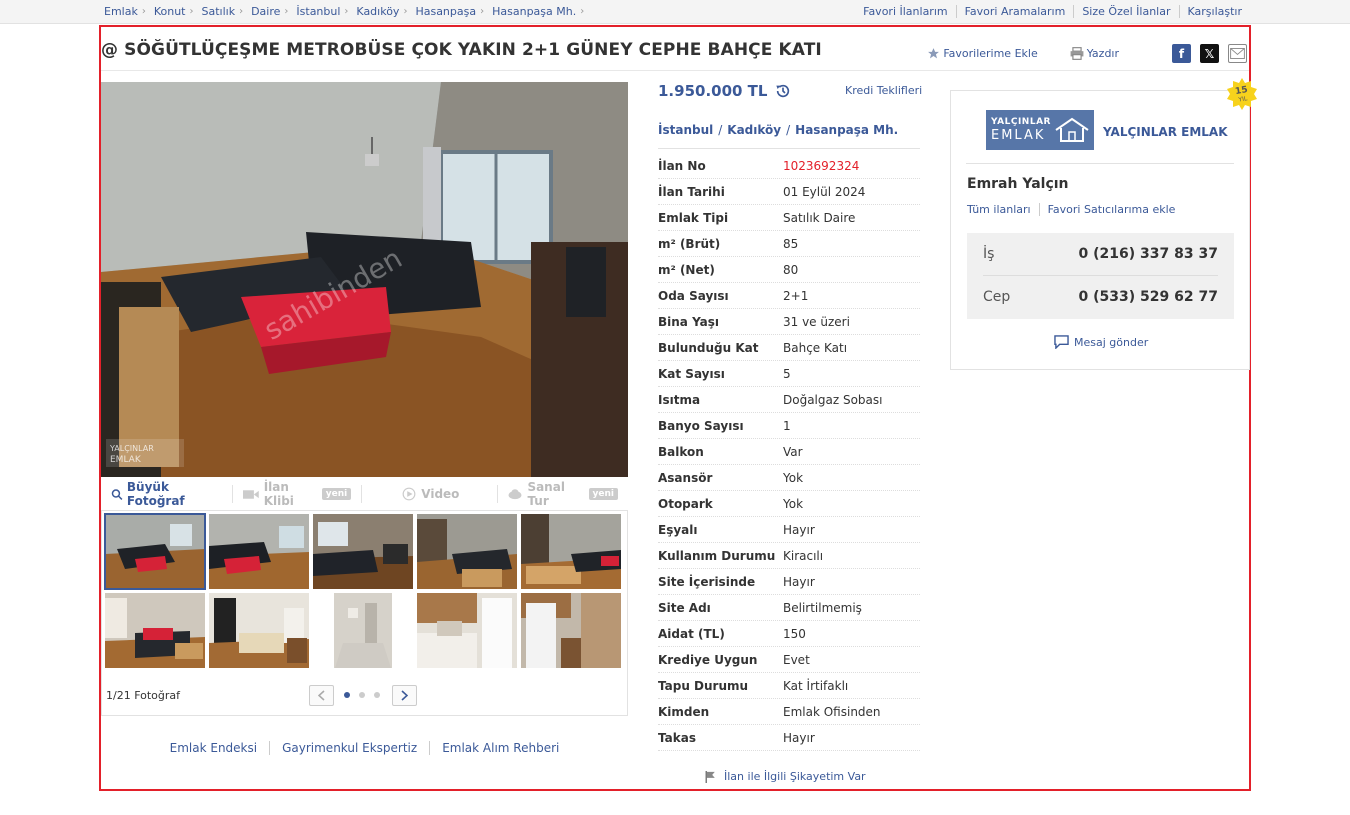 This screenshot has height=815, width=1350. I want to click on detail-key: Aidat (TL), so click(691, 633).